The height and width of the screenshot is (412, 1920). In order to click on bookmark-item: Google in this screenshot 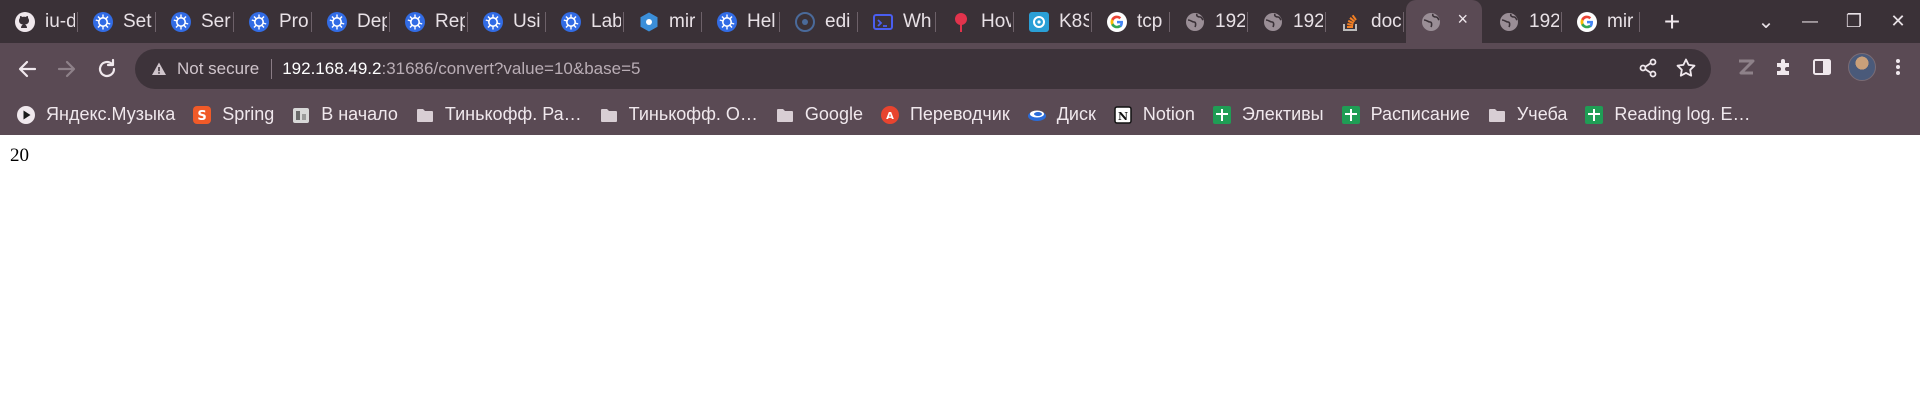, I will do `click(819, 114)`.